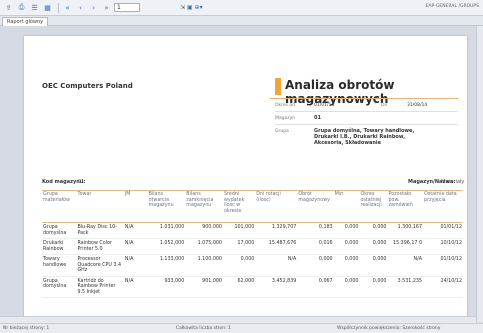  Describe the element at coordinates (204, 265) in the screenshot. I see `cell-closing: 1.100,000` at that location.